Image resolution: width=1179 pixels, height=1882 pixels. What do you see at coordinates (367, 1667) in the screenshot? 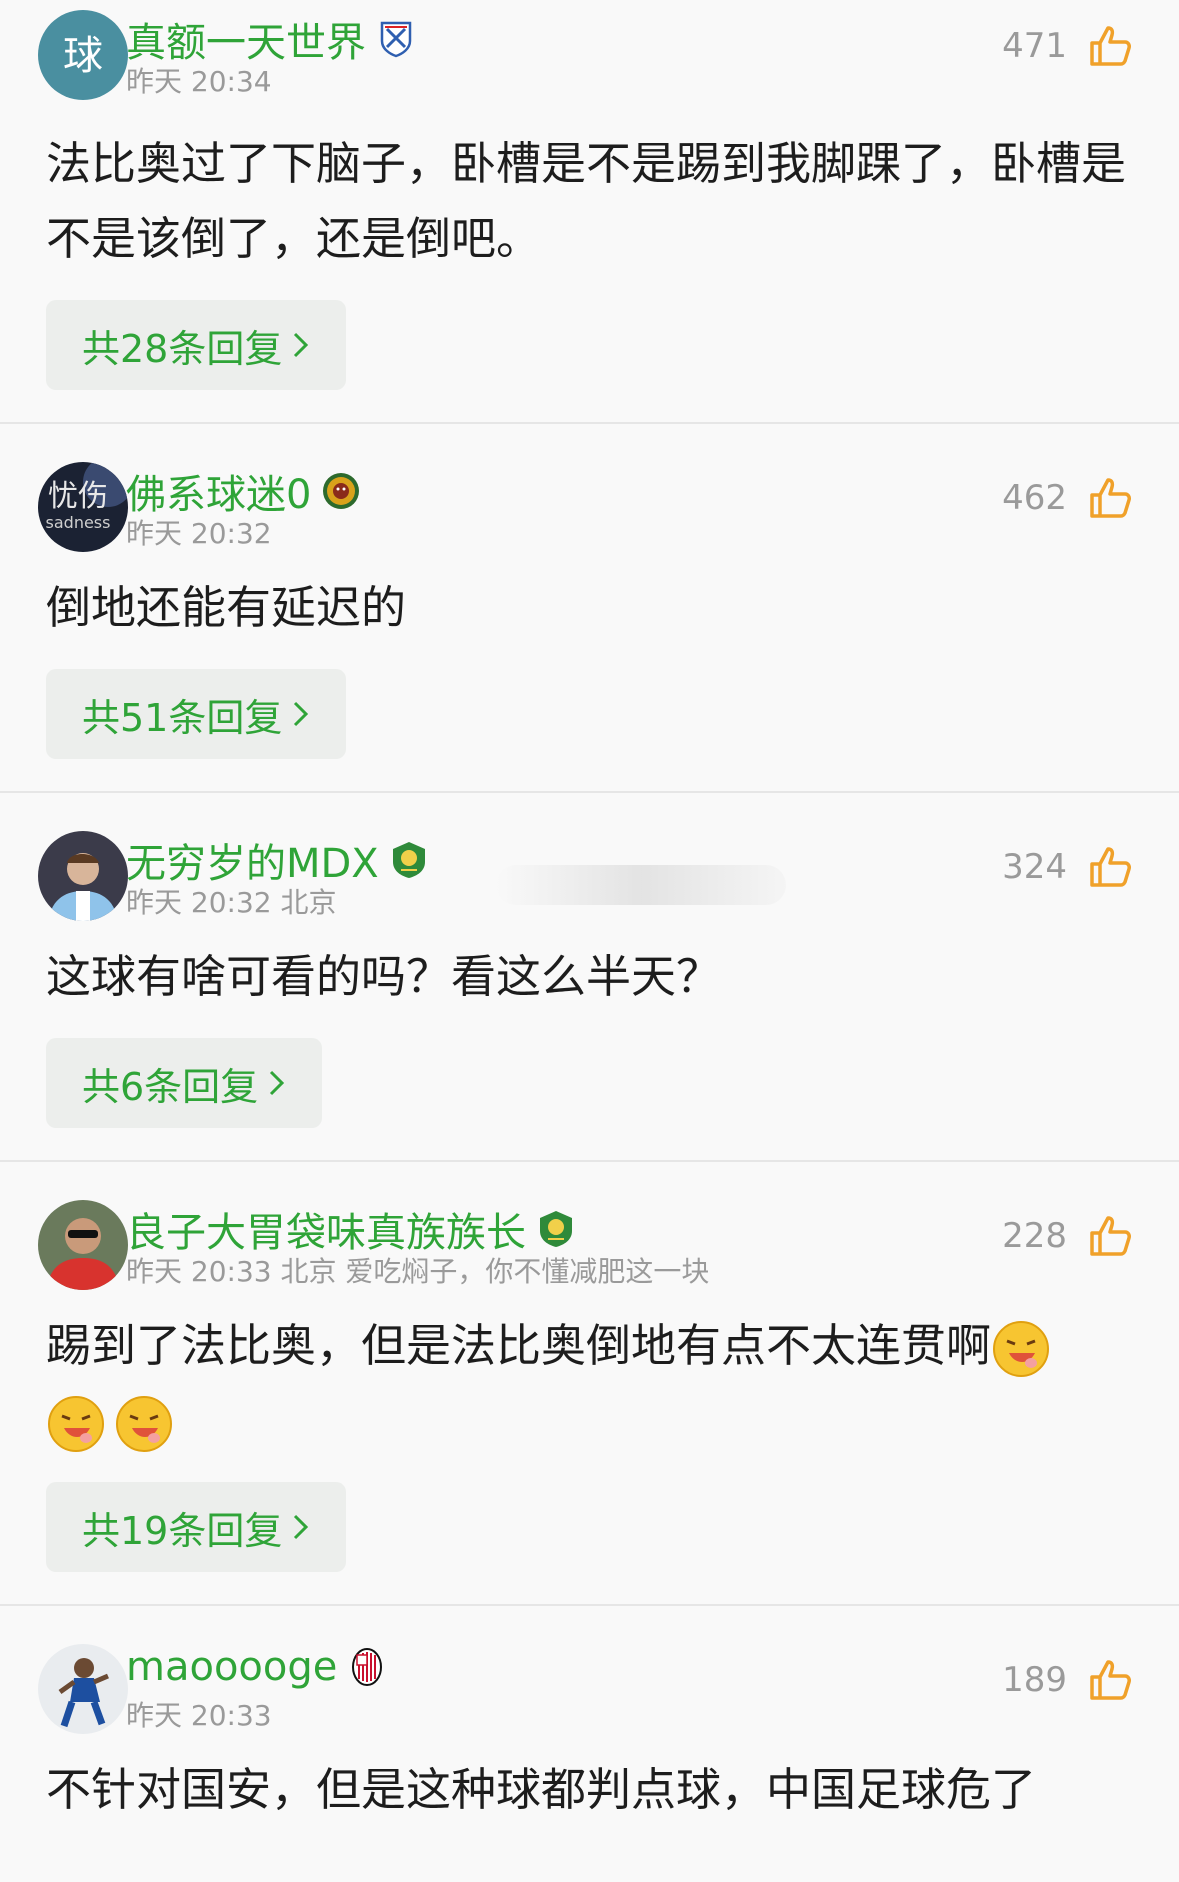
I see `ac-milan-badge-icon` at bounding box center [367, 1667].